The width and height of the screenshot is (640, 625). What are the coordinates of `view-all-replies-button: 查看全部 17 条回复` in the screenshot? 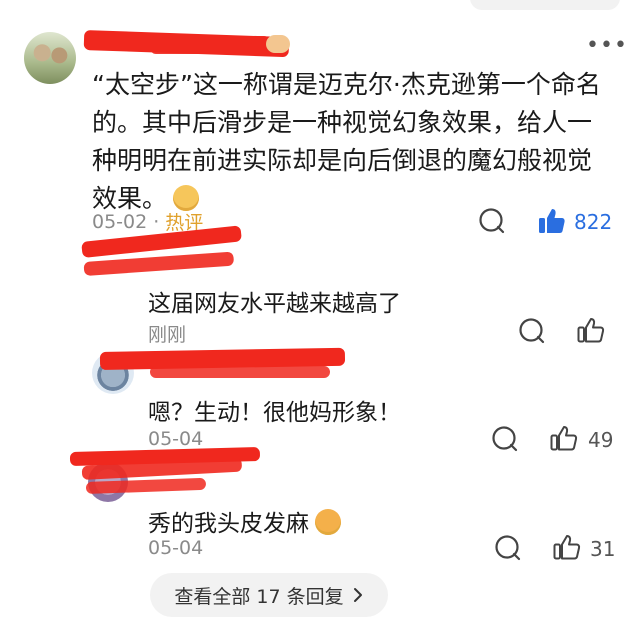 It's located at (269, 595).